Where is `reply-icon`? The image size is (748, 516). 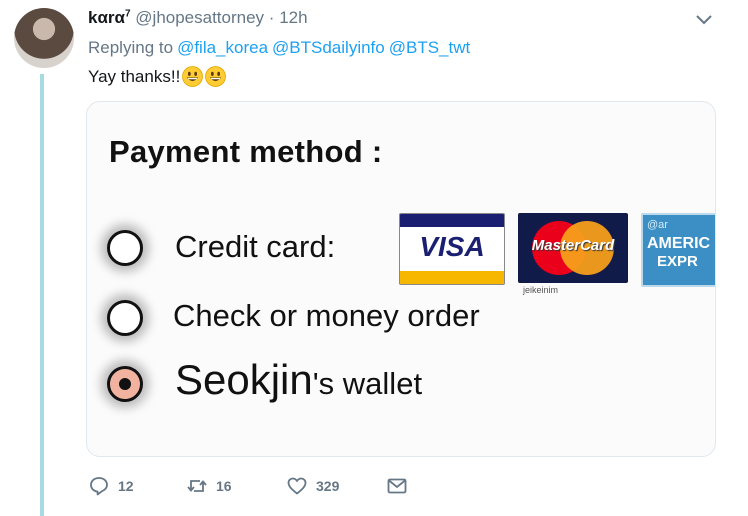 reply-icon is located at coordinates (99, 486).